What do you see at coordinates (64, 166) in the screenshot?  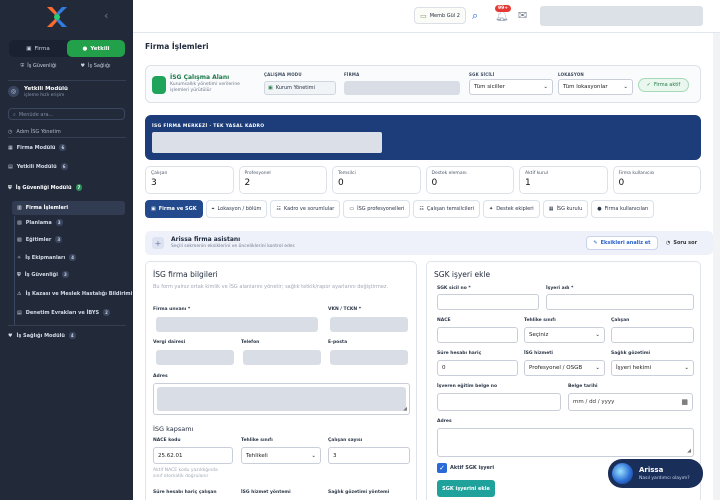 I see `sidebar-item-count: 6` at bounding box center [64, 166].